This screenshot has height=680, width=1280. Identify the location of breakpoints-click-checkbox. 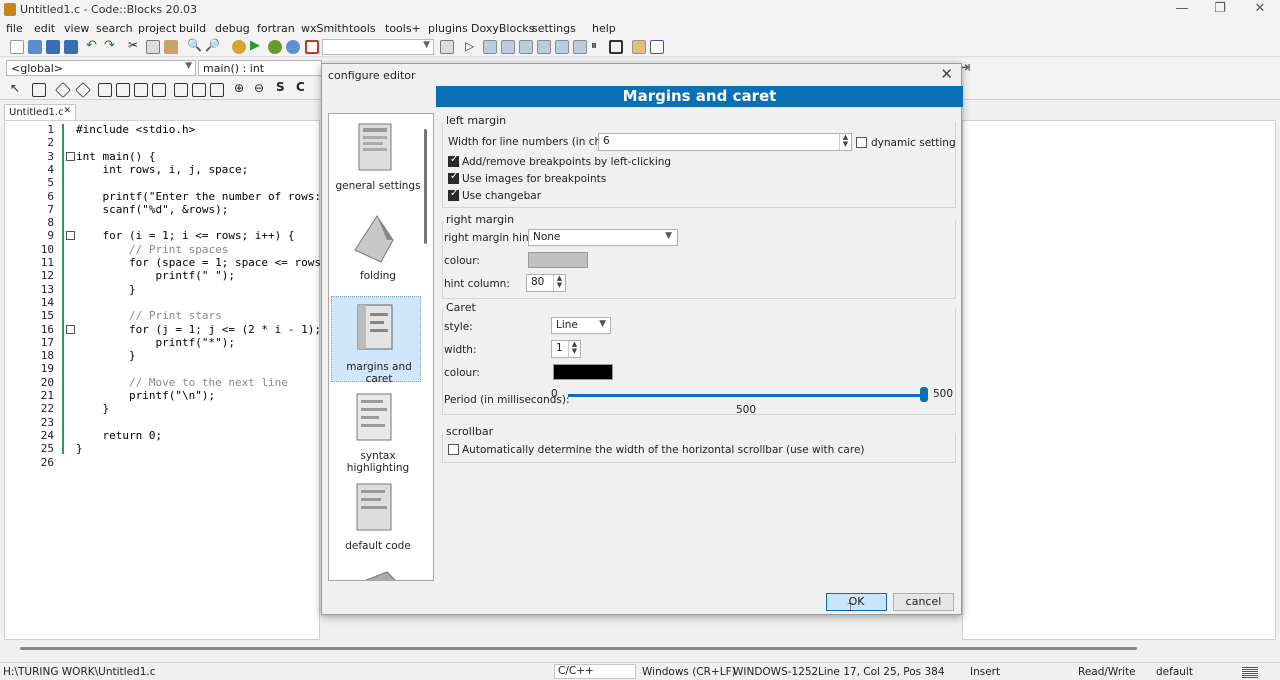
(453, 160).